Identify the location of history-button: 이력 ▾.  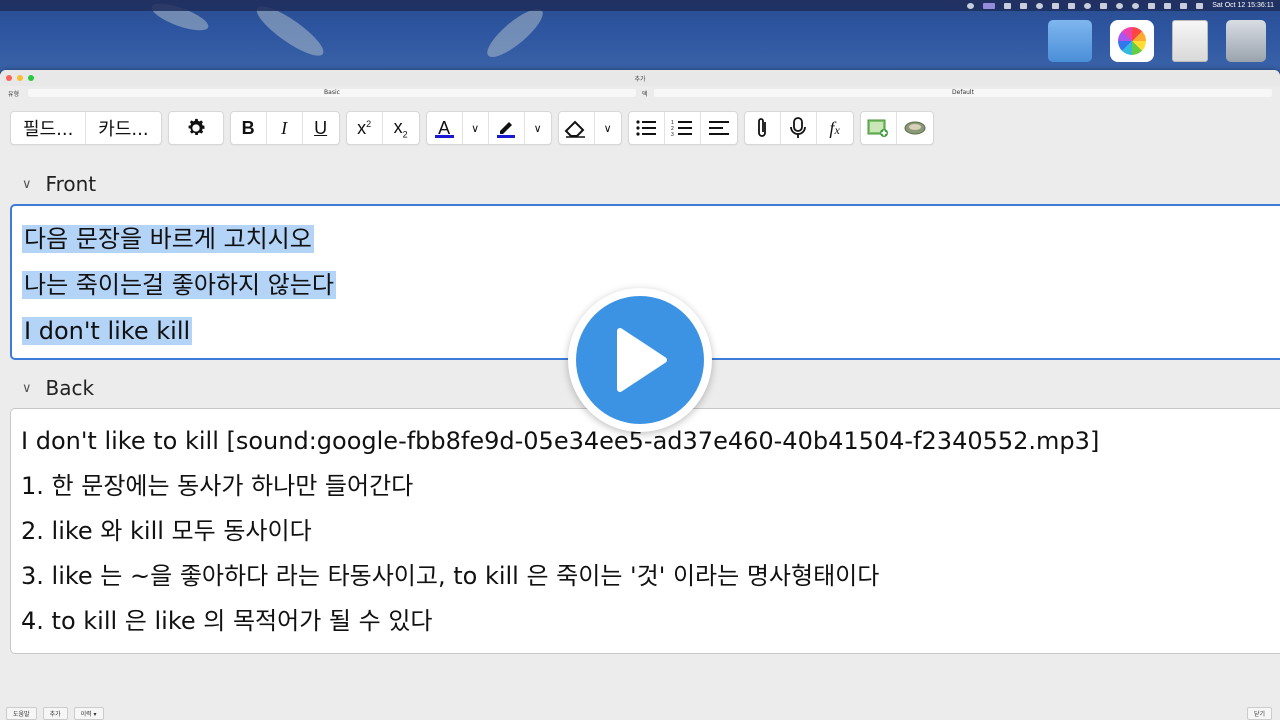
(88, 713).